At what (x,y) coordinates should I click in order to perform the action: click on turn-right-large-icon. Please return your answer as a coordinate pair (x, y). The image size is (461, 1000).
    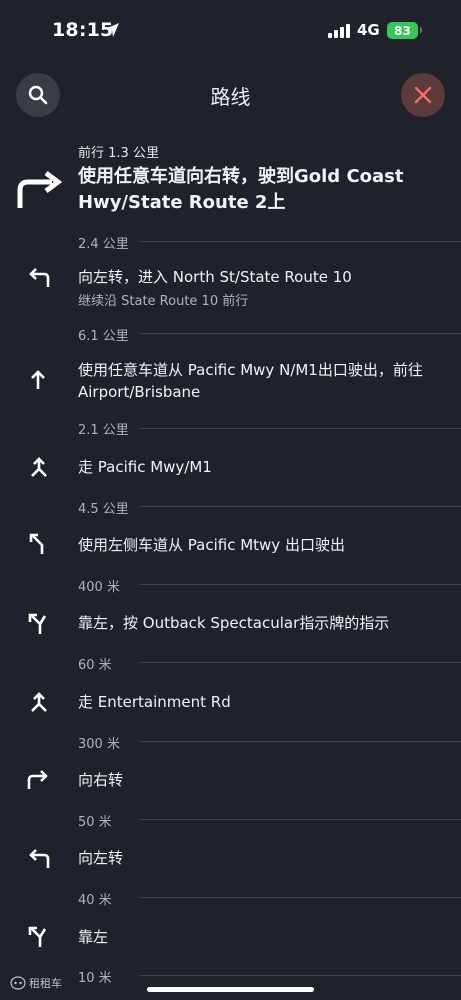
    Looking at the image, I should click on (39, 189).